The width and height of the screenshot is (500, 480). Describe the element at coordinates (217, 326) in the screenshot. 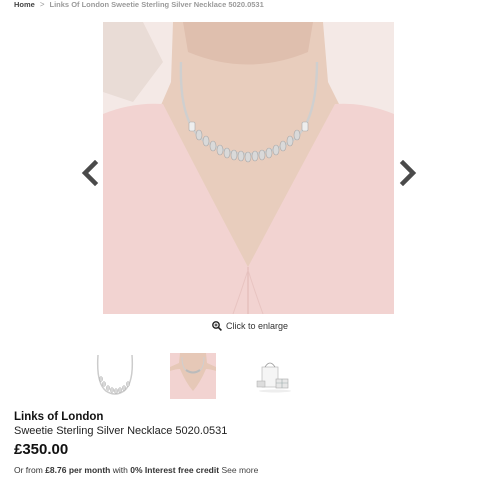

I see `zoom-in-icon` at that location.